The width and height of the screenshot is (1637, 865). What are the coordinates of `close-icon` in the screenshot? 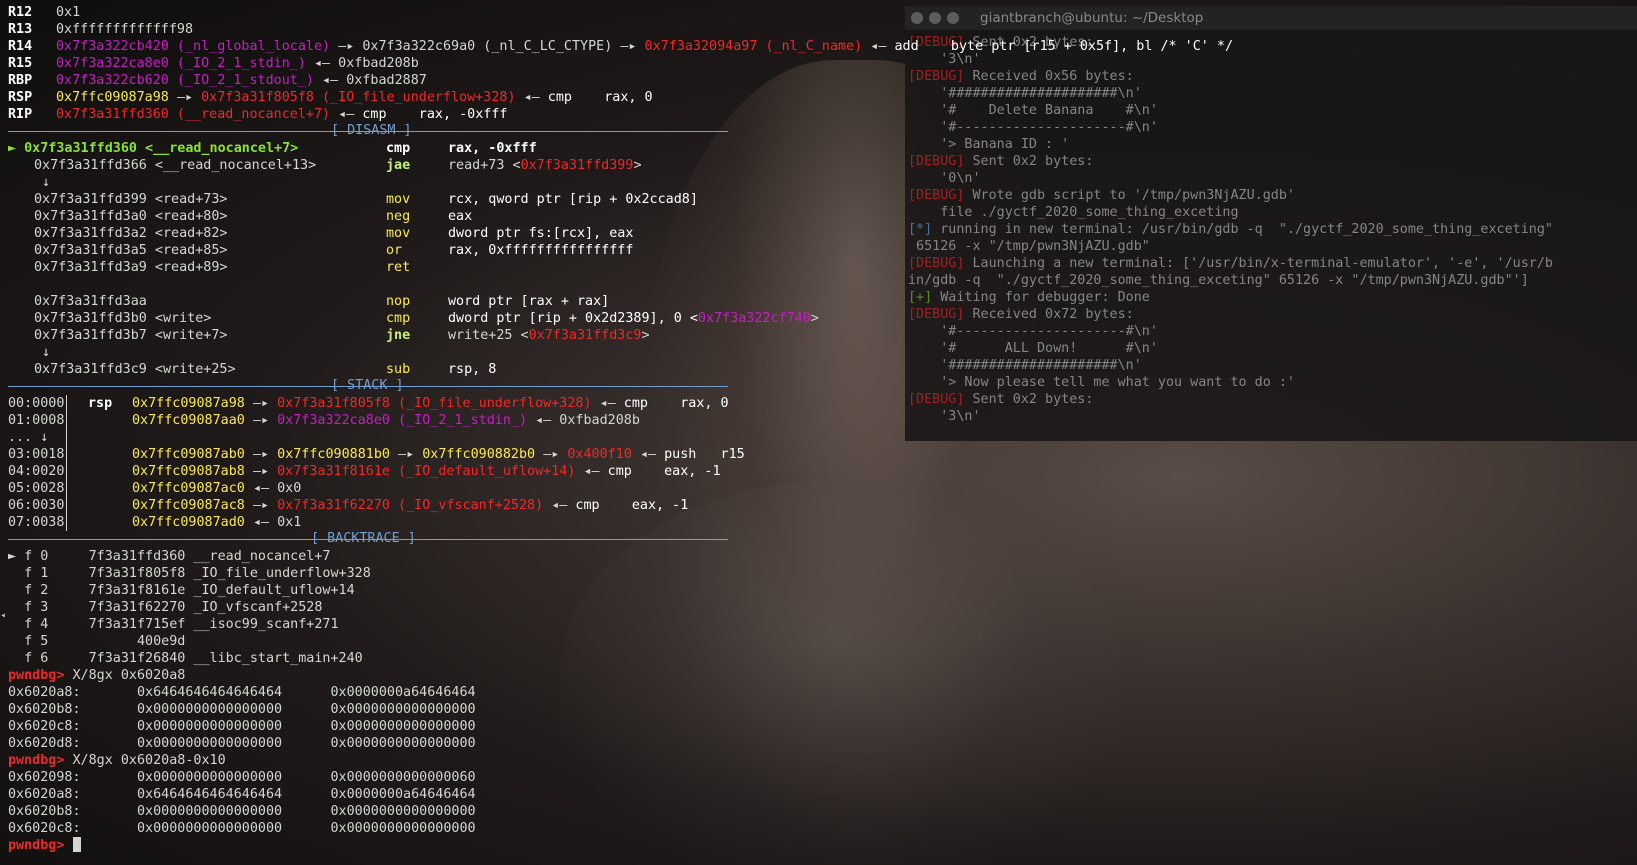 It's located at (917, 18).